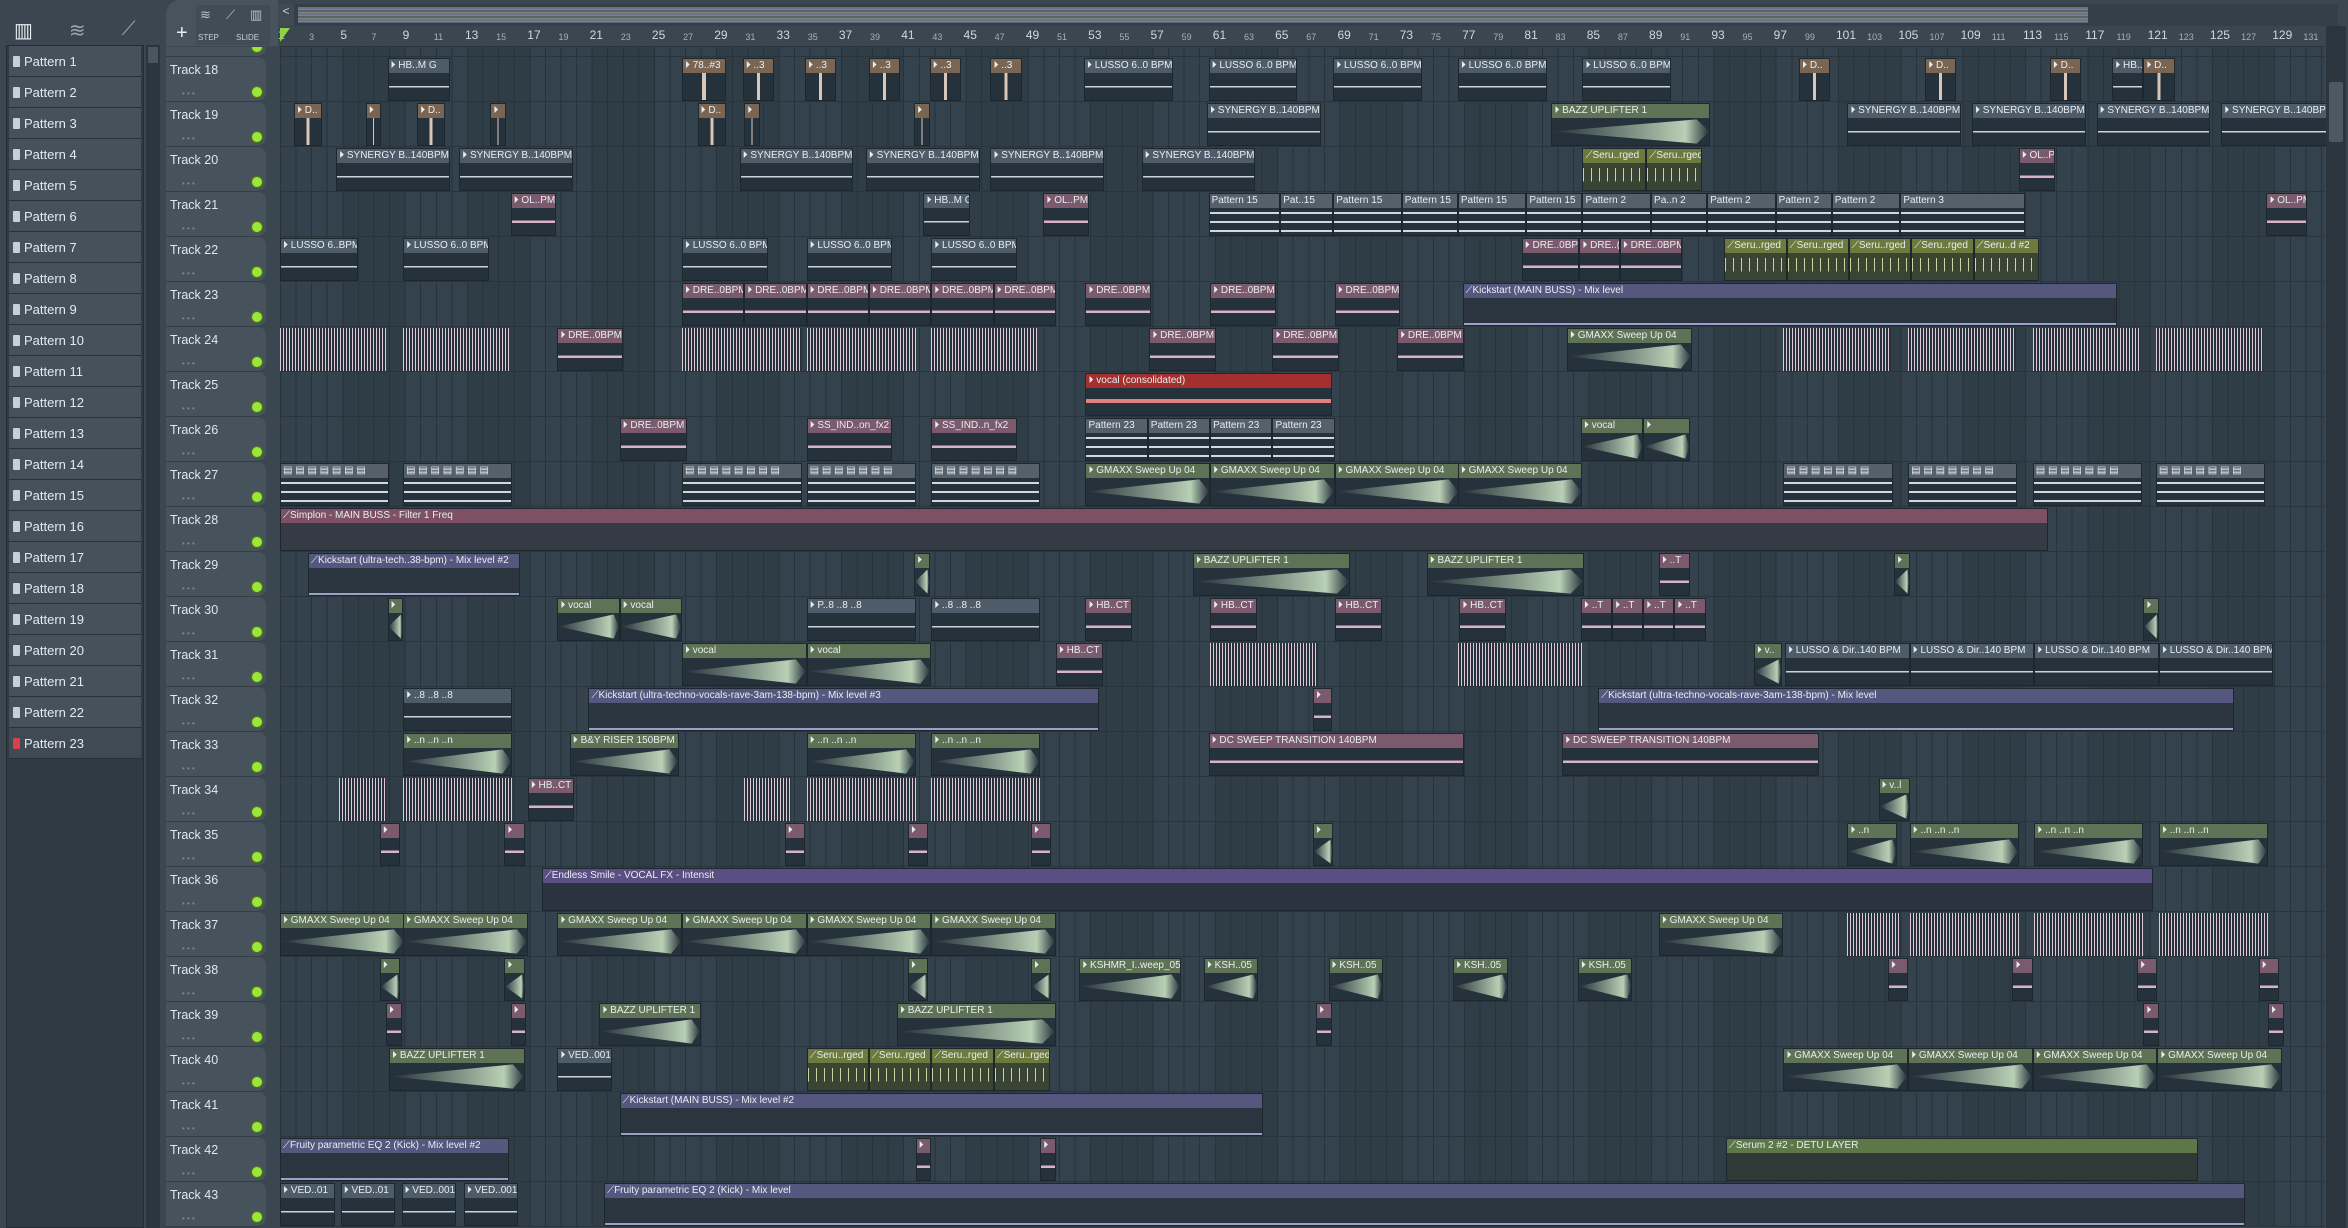 The width and height of the screenshot is (2348, 1228). I want to click on clip: ⟋Seru..d #2, so click(2006, 259).